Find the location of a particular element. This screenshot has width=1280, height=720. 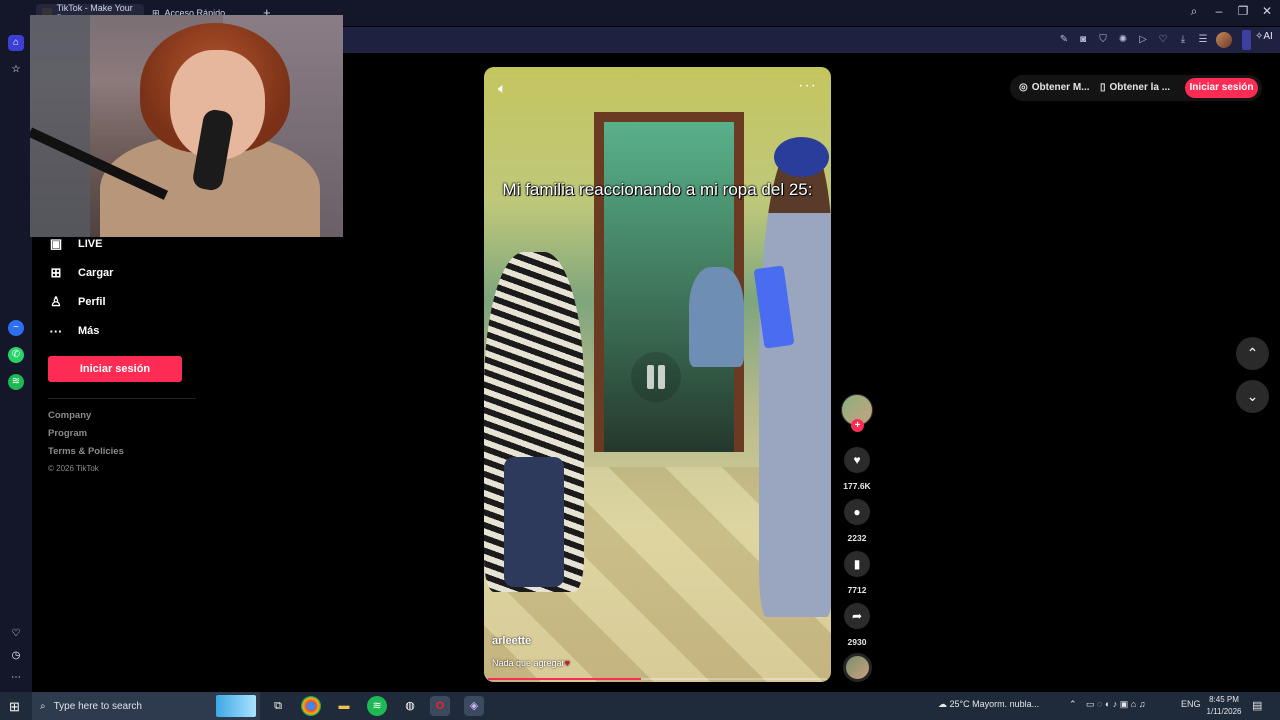

comment-button: ● is located at coordinates (857, 512).